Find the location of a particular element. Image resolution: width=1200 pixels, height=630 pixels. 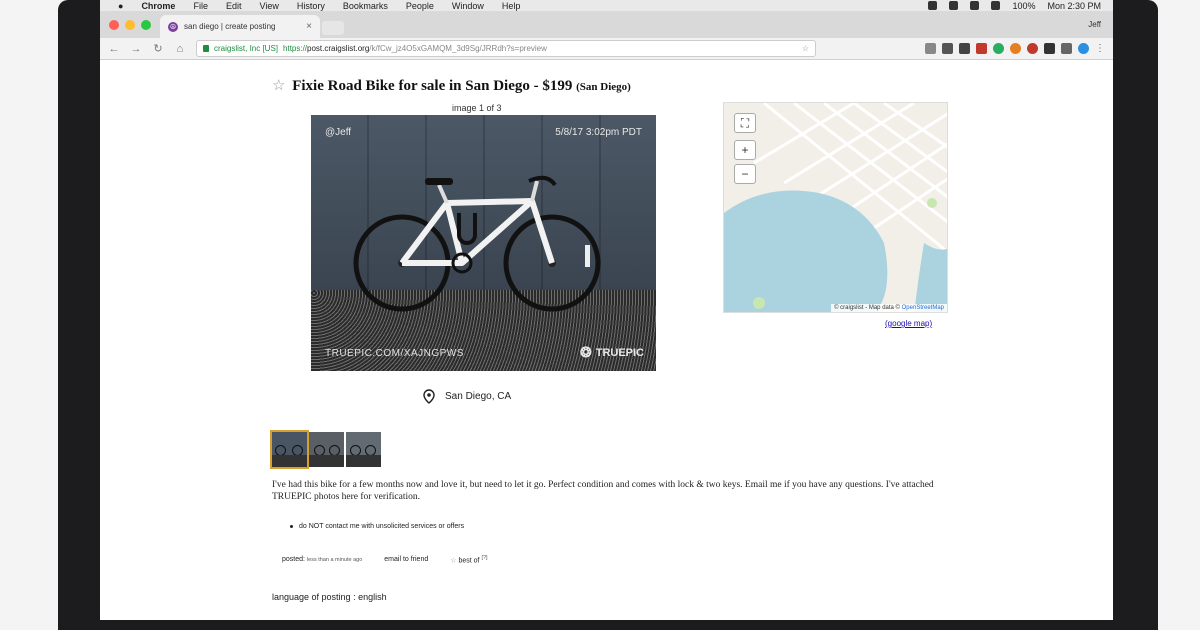

best-of-help: [?] is located at coordinates (484, 558).